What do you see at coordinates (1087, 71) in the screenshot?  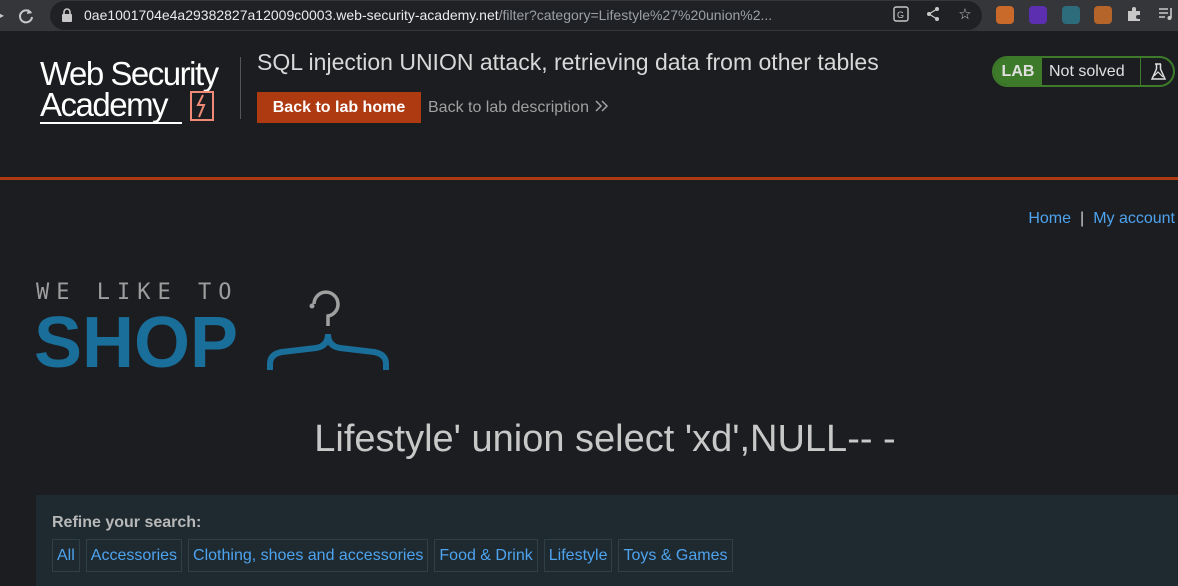 I see `lab-status-text: Not solved` at bounding box center [1087, 71].